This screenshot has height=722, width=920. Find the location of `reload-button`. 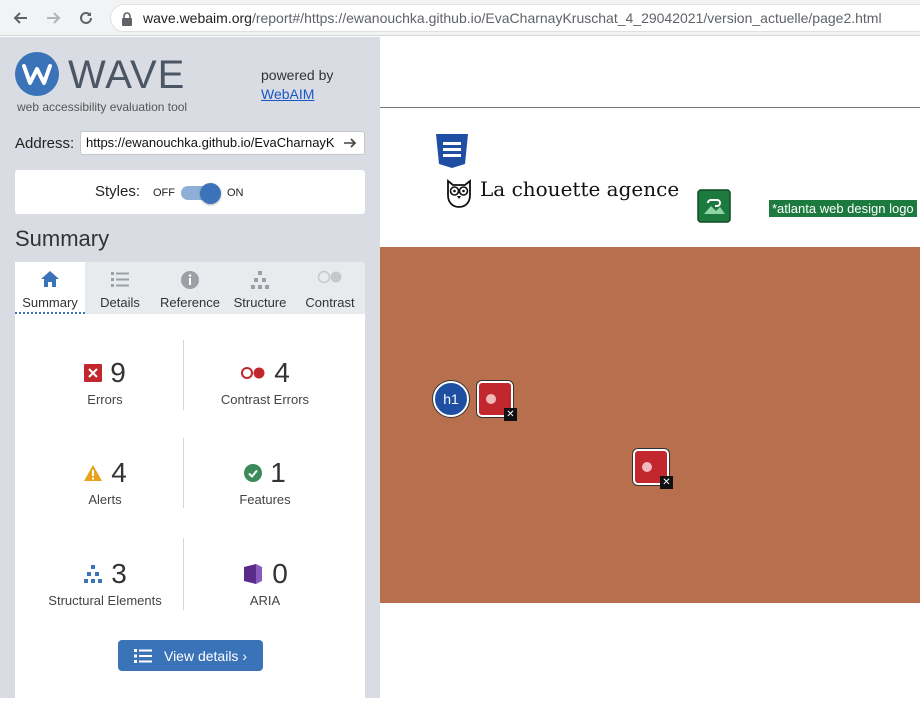

reload-button is located at coordinates (86, 18).